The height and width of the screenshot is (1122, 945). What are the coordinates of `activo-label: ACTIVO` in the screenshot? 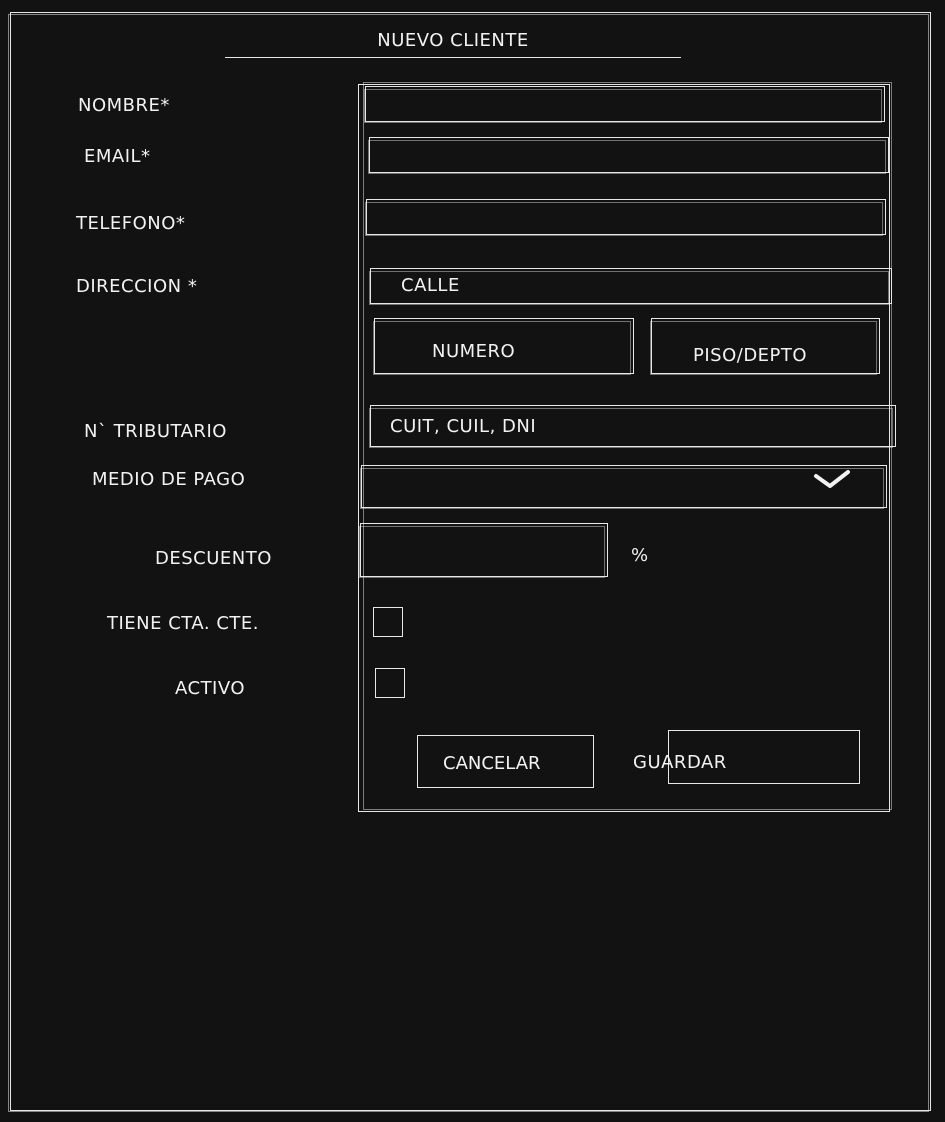 It's located at (210, 688).